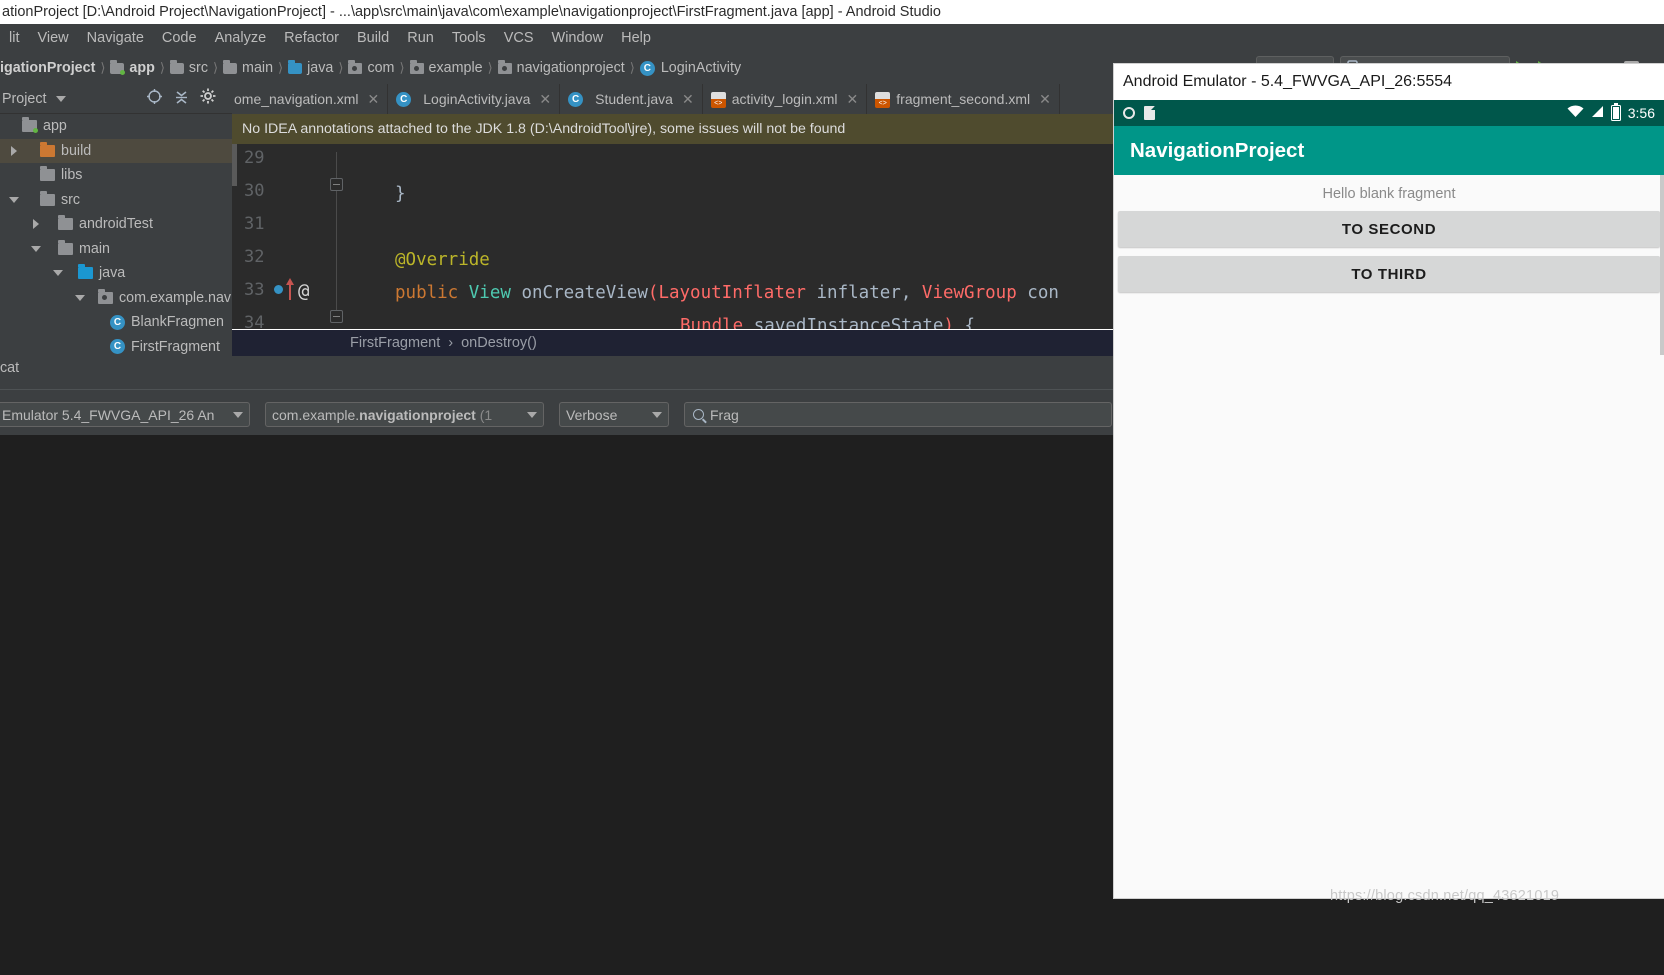 The height and width of the screenshot is (975, 1664). Describe the element at coordinates (295, 66) in the screenshot. I see `source-folder-icon` at that location.